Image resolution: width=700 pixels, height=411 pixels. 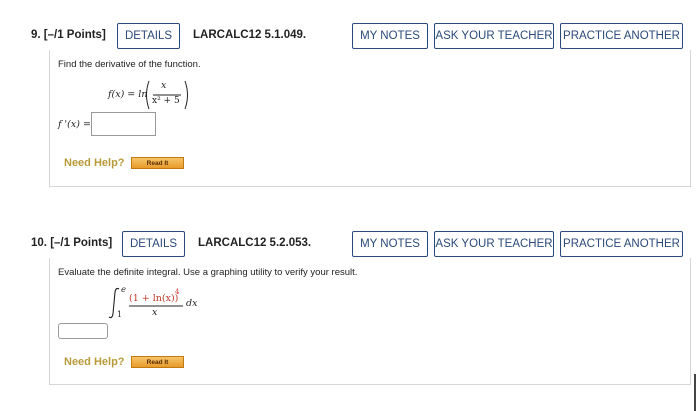 I want to click on scrollbar, so click(x=695, y=392).